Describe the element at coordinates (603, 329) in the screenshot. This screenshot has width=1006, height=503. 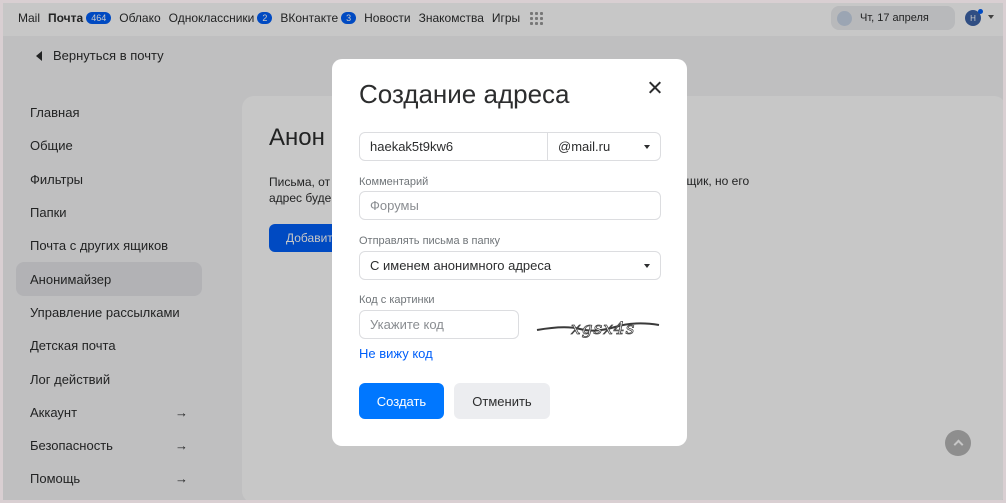
I see `svg-text: xgsx4s` at that location.